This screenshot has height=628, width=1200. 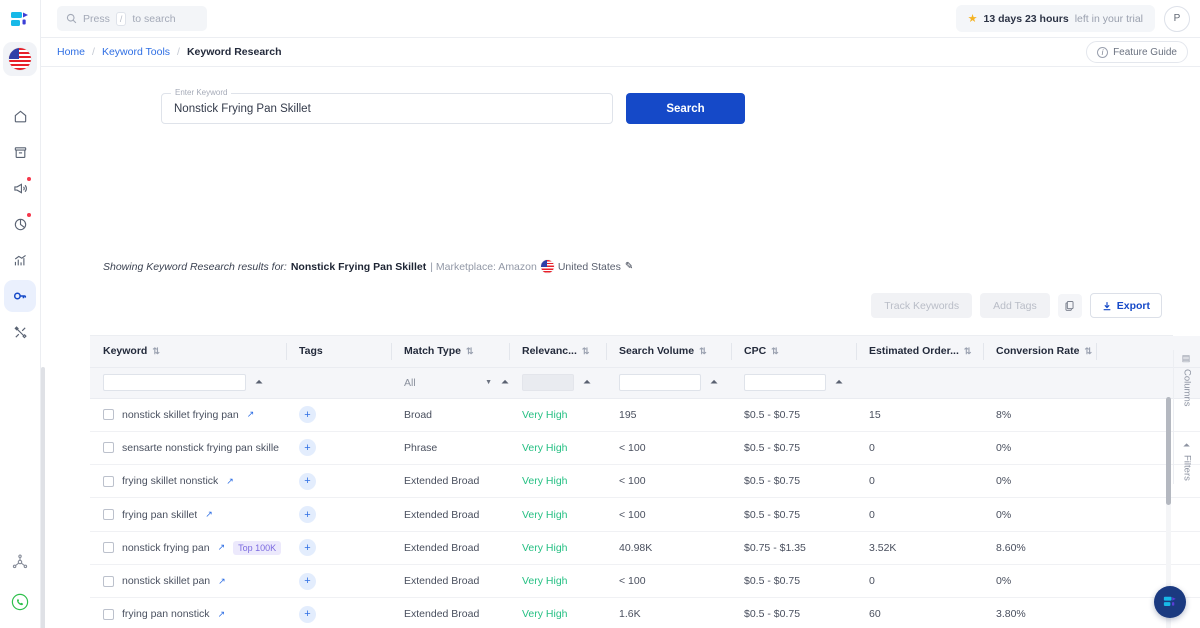 I want to click on filter-cpc-input, so click(x=785, y=382).